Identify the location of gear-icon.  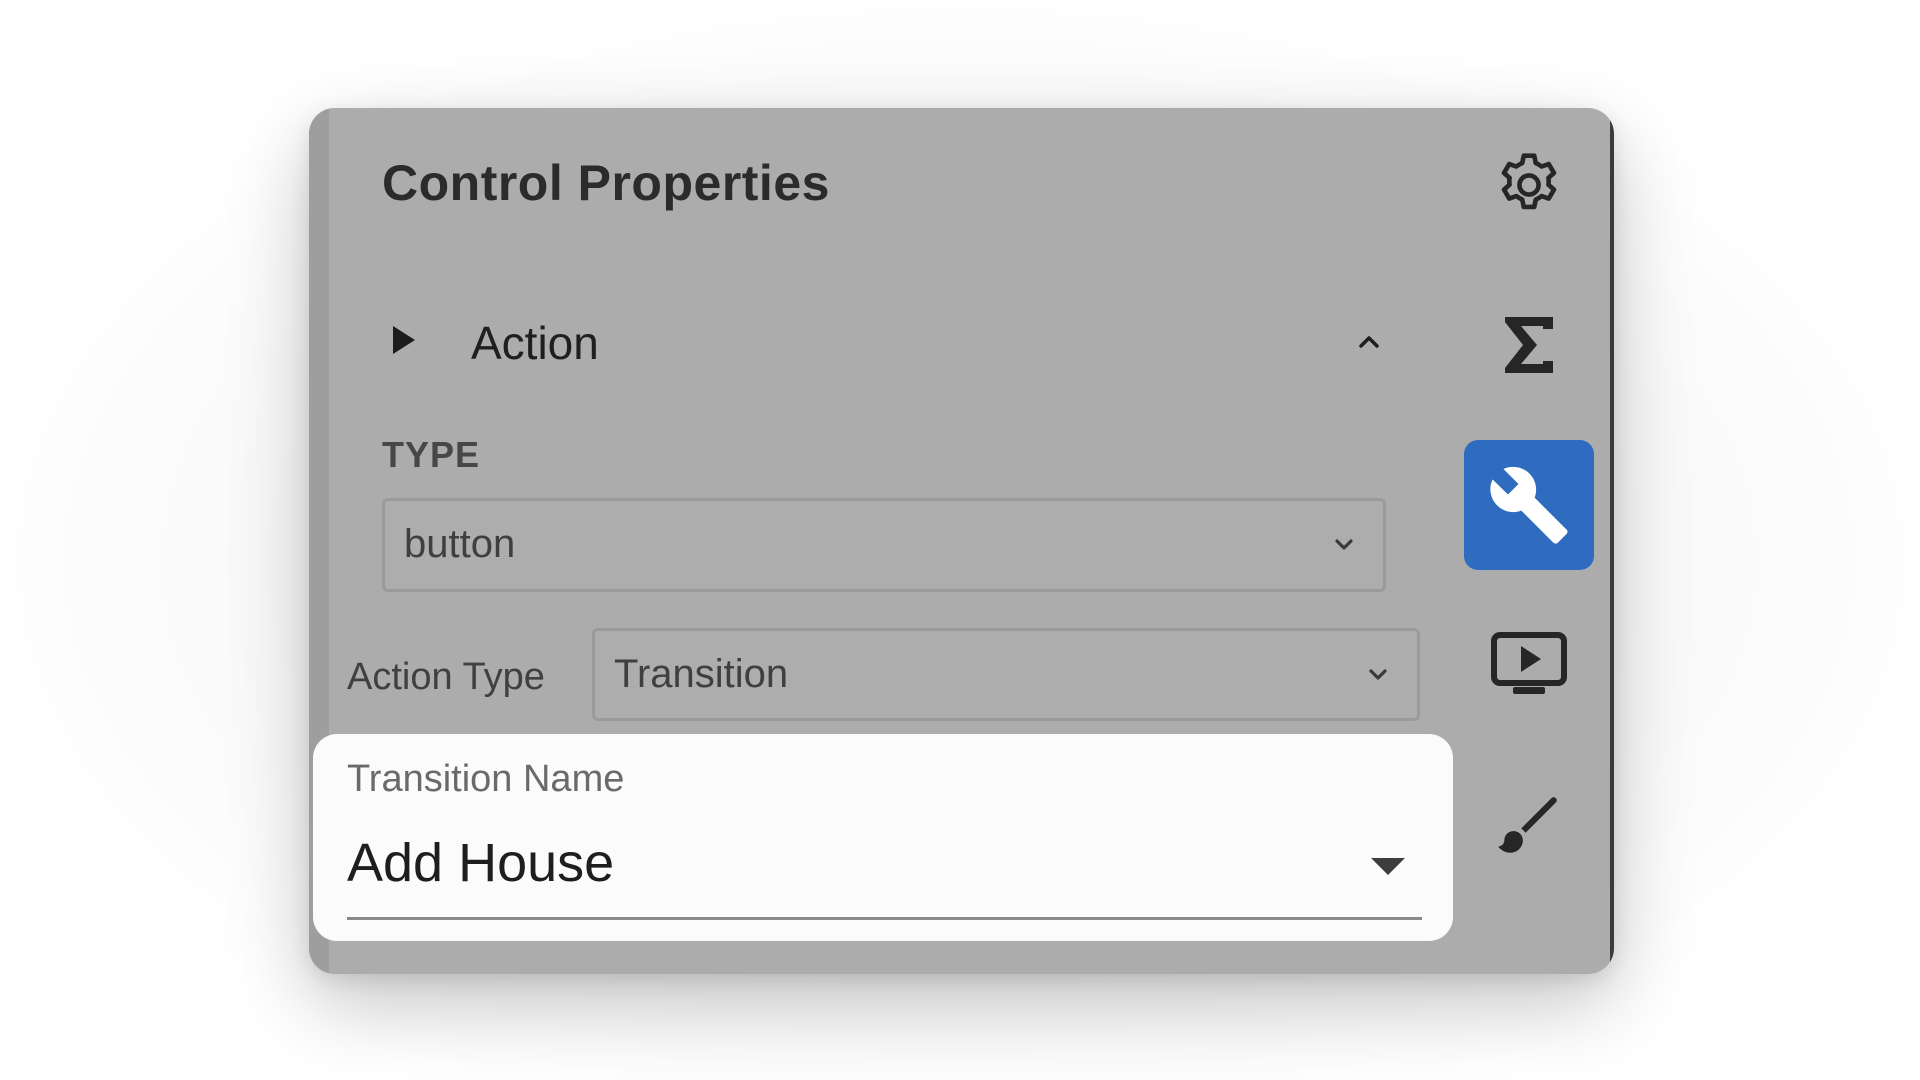
(1529, 181).